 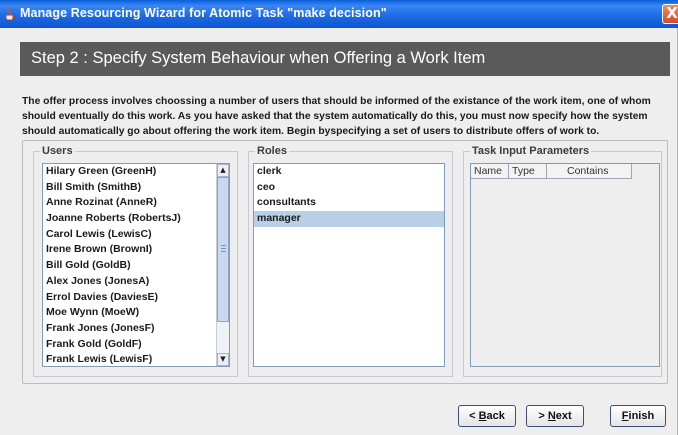 I want to click on user-list-item: Moe Wynn (MoeW), so click(x=136, y=313).